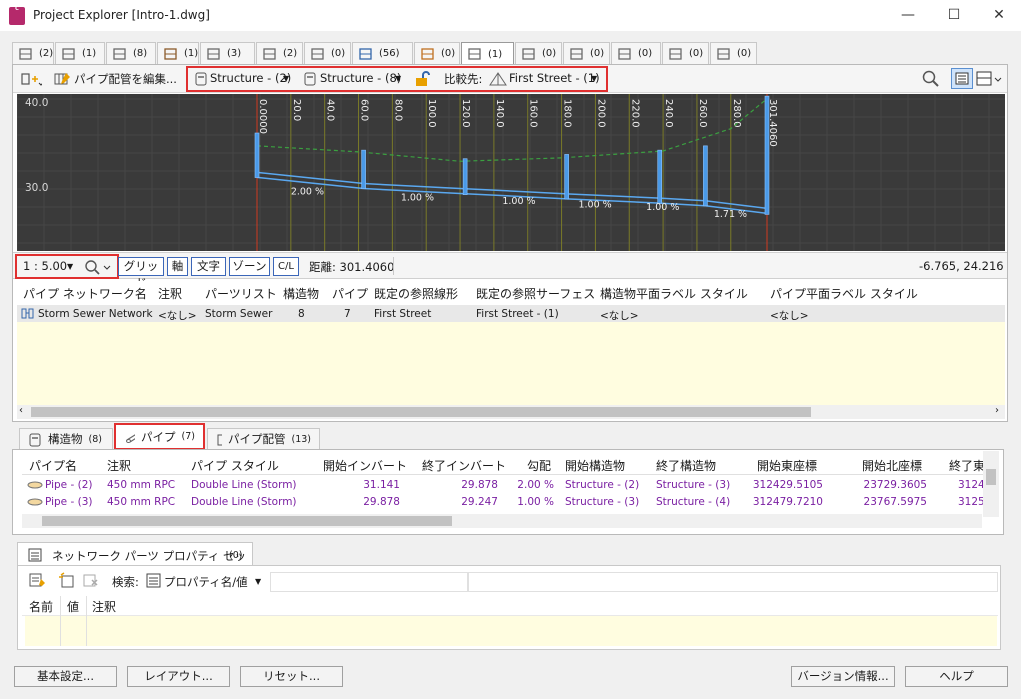 Image resolution: width=1021 pixels, height=699 pixels. I want to click on category-tab: (3), so click(227, 53).